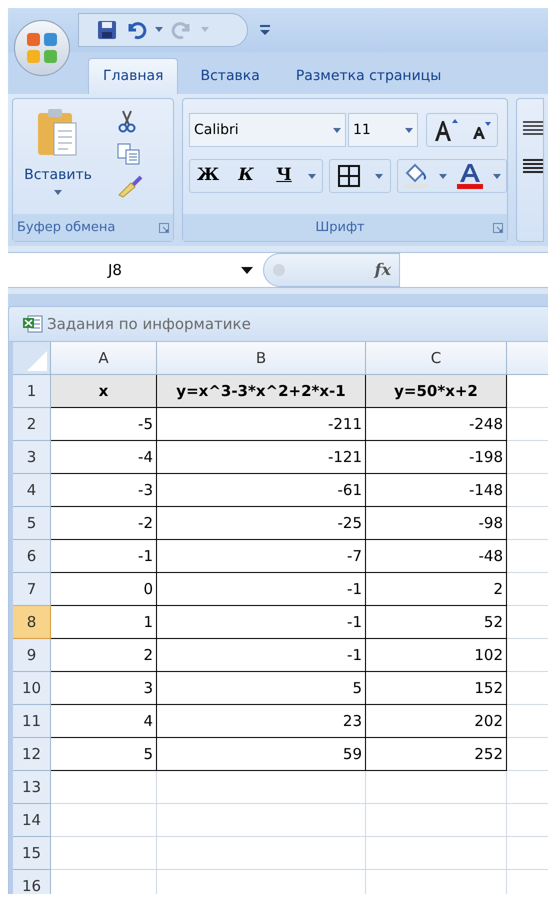  What do you see at coordinates (349, 176) in the screenshot?
I see `borders-icon` at bounding box center [349, 176].